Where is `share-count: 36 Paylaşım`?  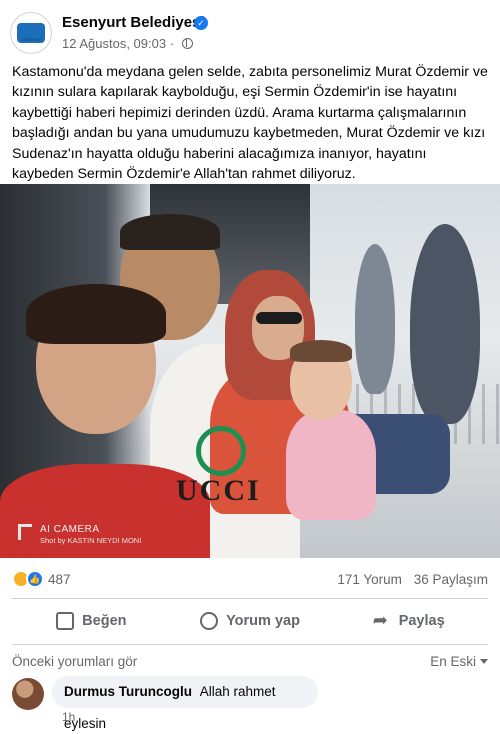 share-count: 36 Paylaşım is located at coordinates (451, 579).